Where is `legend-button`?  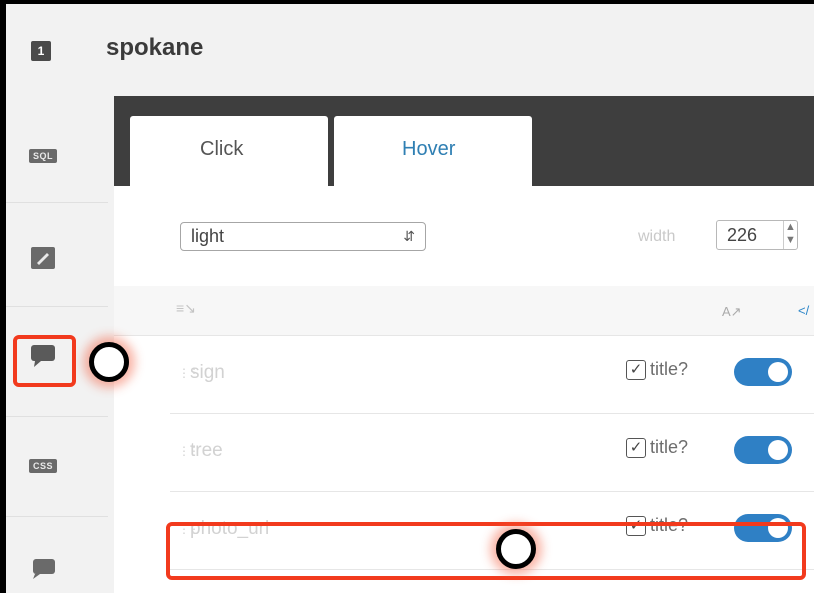 legend-button is located at coordinates (43, 568).